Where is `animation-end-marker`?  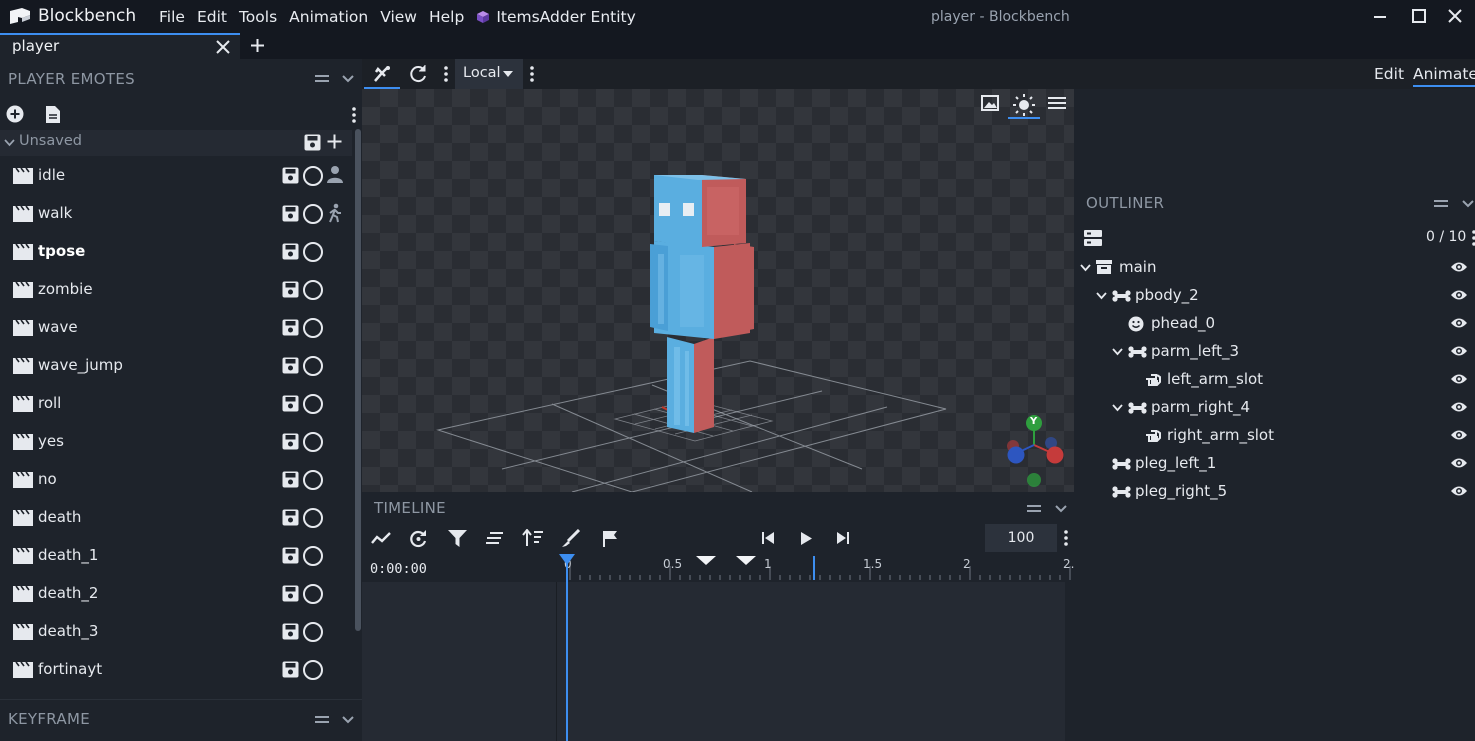 animation-end-marker is located at coordinates (814, 568).